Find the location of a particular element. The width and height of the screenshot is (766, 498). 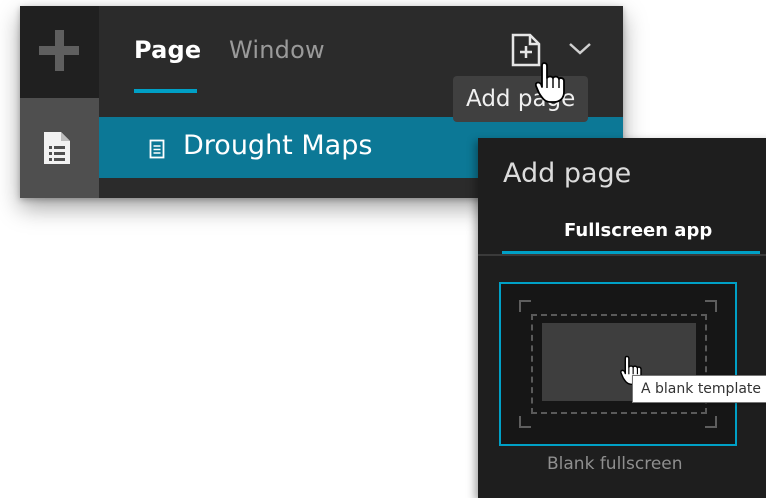

page-item-label: Drought Maps is located at coordinates (278, 145).